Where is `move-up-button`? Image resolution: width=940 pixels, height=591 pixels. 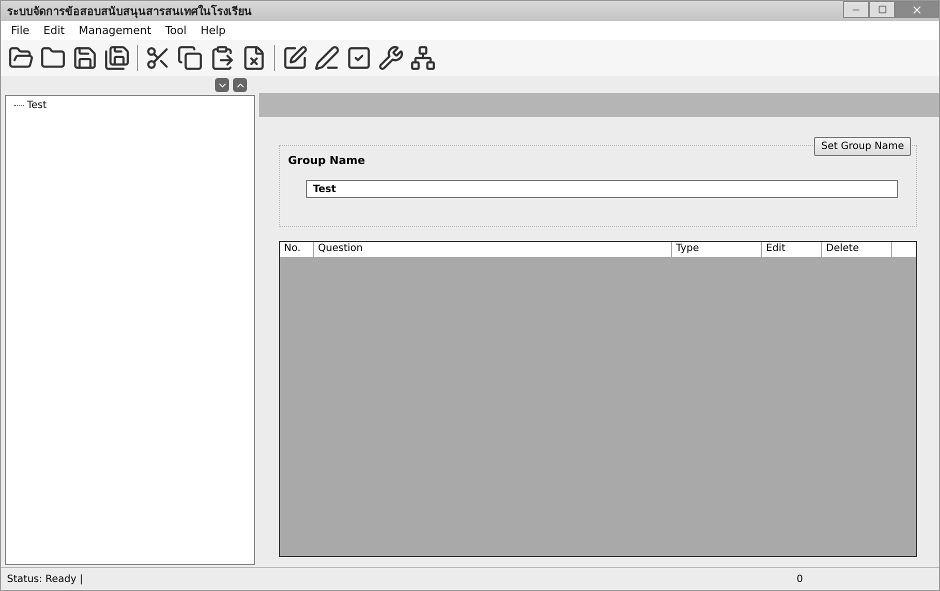 move-up-button is located at coordinates (240, 85).